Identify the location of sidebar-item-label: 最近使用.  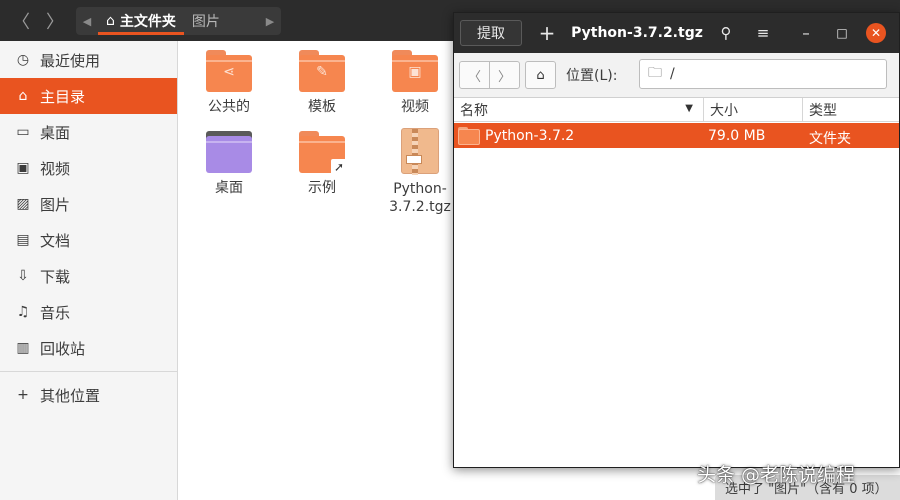
(70, 60).